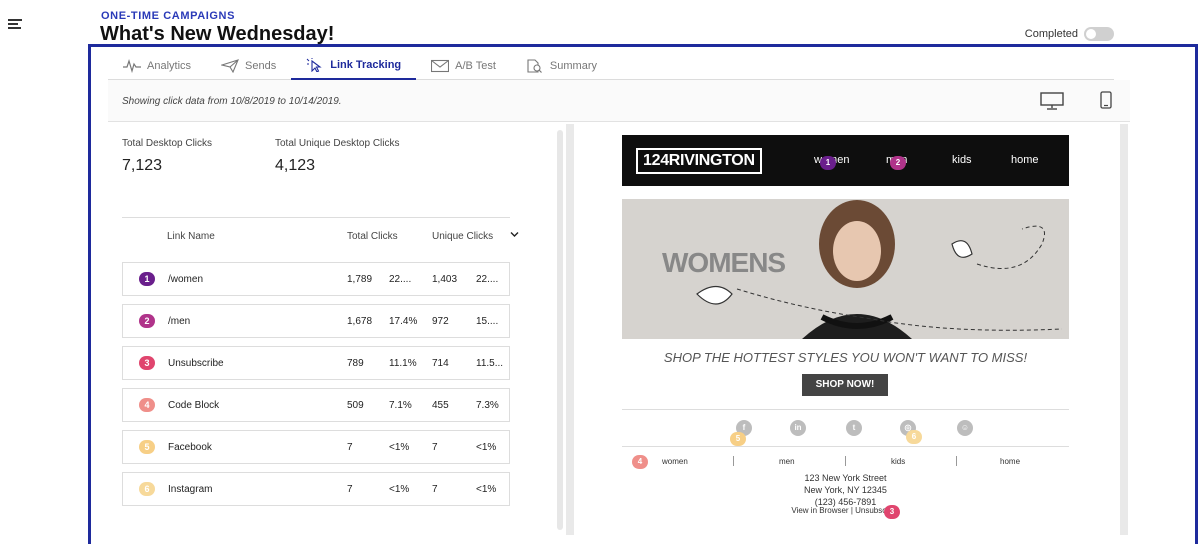  I want to click on total-clicks-pct: <1%, so click(399, 447).